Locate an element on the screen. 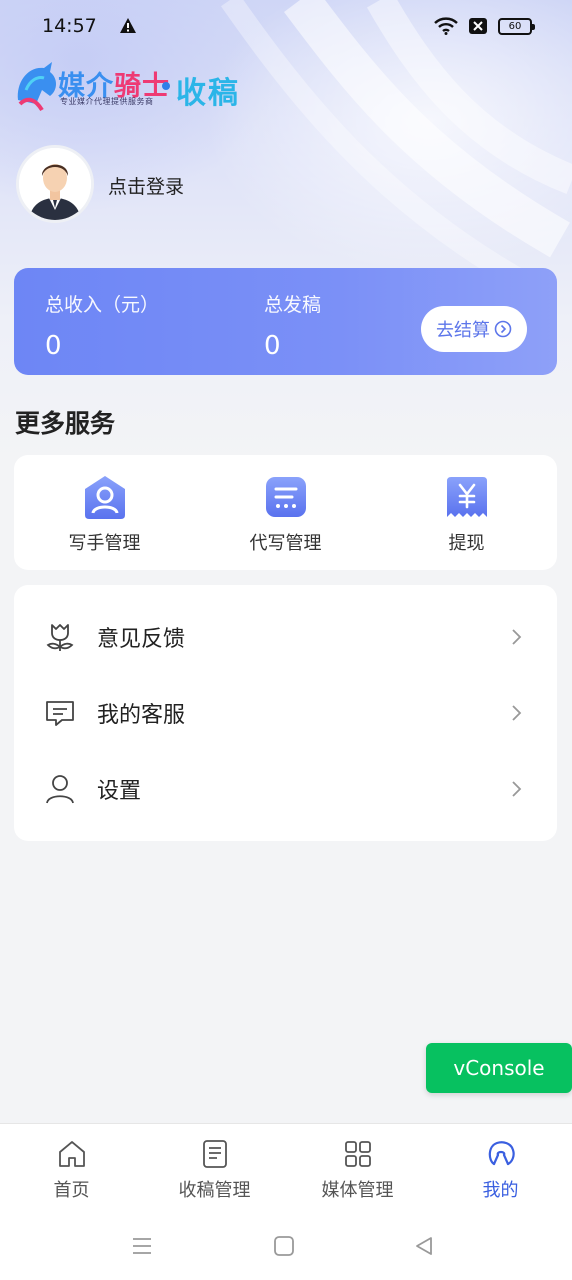  settle-button: 去结算 is located at coordinates (474, 329).